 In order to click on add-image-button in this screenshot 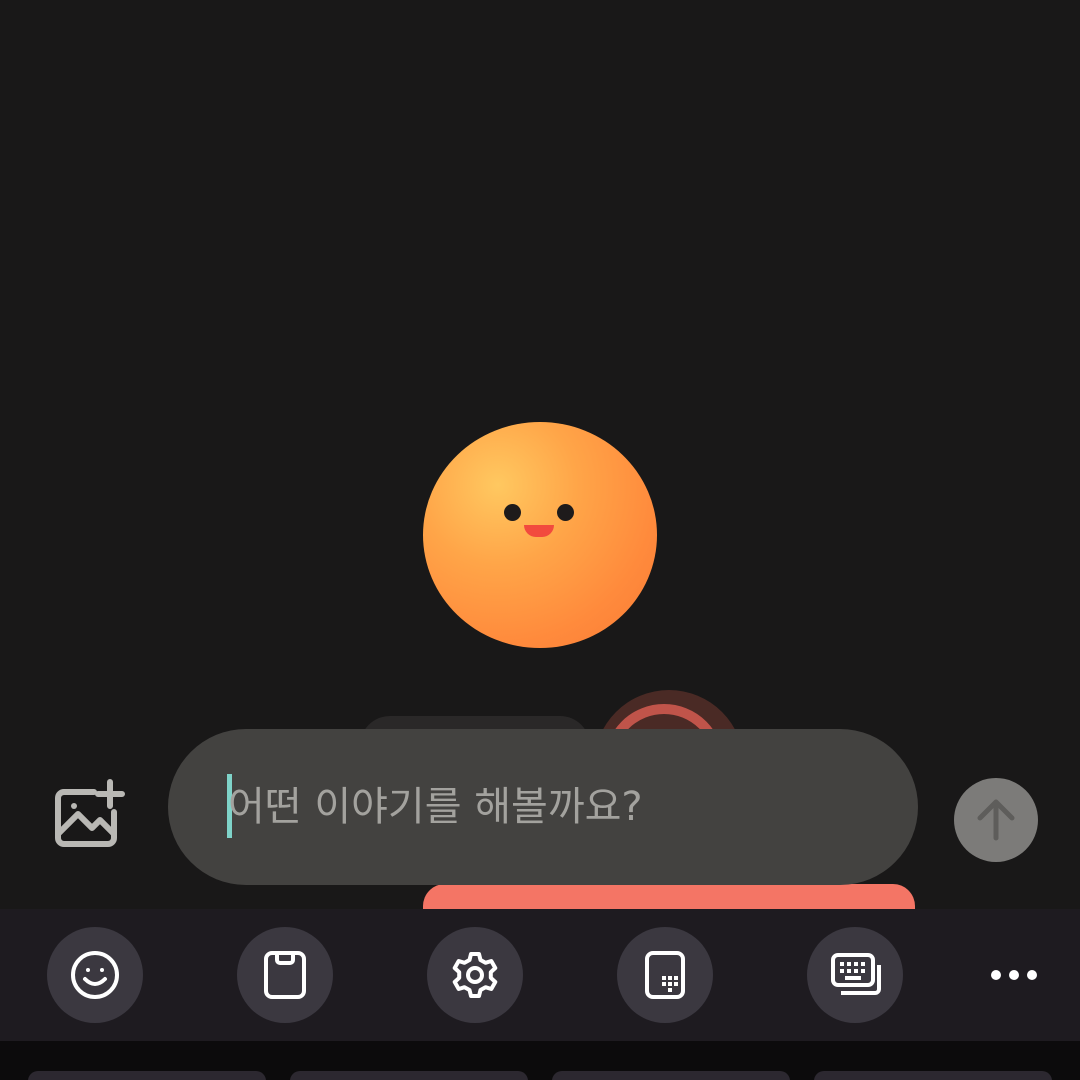, I will do `click(88, 812)`.